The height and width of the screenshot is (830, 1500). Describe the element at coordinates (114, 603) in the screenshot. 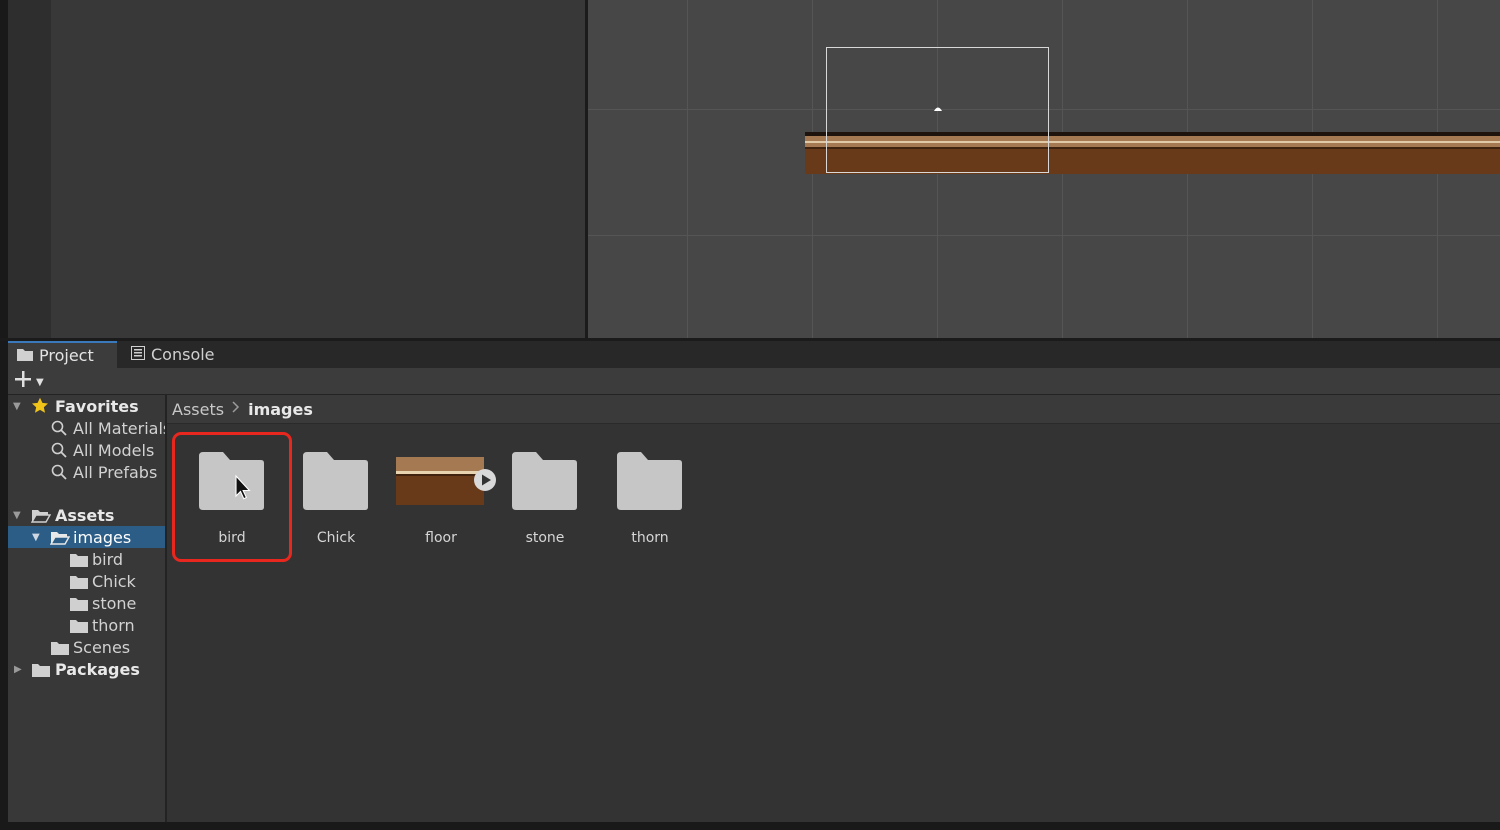

I see `tree-label: stone` at that location.